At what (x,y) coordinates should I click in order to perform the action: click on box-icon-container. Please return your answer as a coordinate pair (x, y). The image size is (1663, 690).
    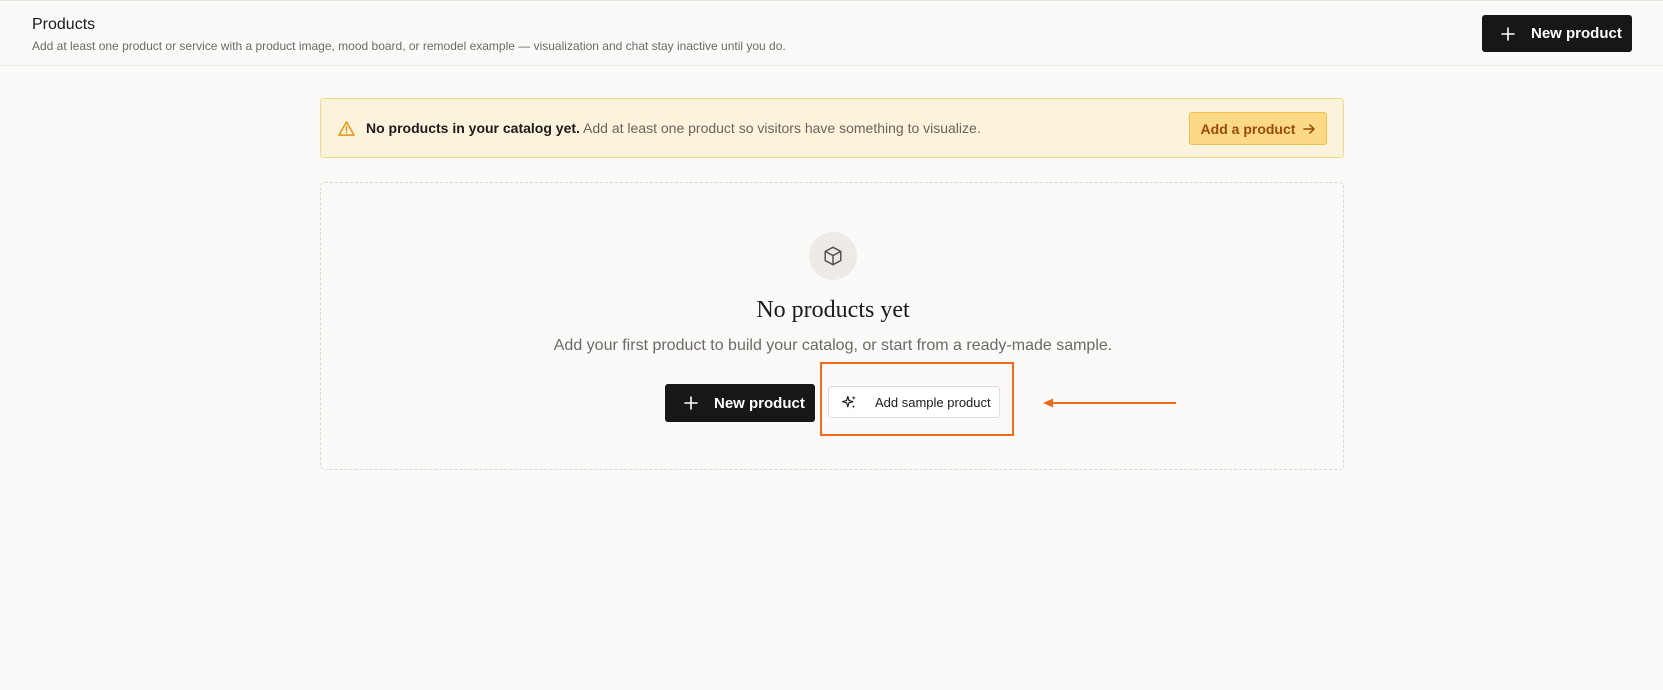
    Looking at the image, I should click on (833, 256).